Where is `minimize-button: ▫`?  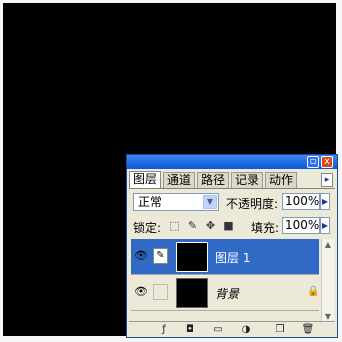 minimize-button: ▫ is located at coordinates (313, 162).